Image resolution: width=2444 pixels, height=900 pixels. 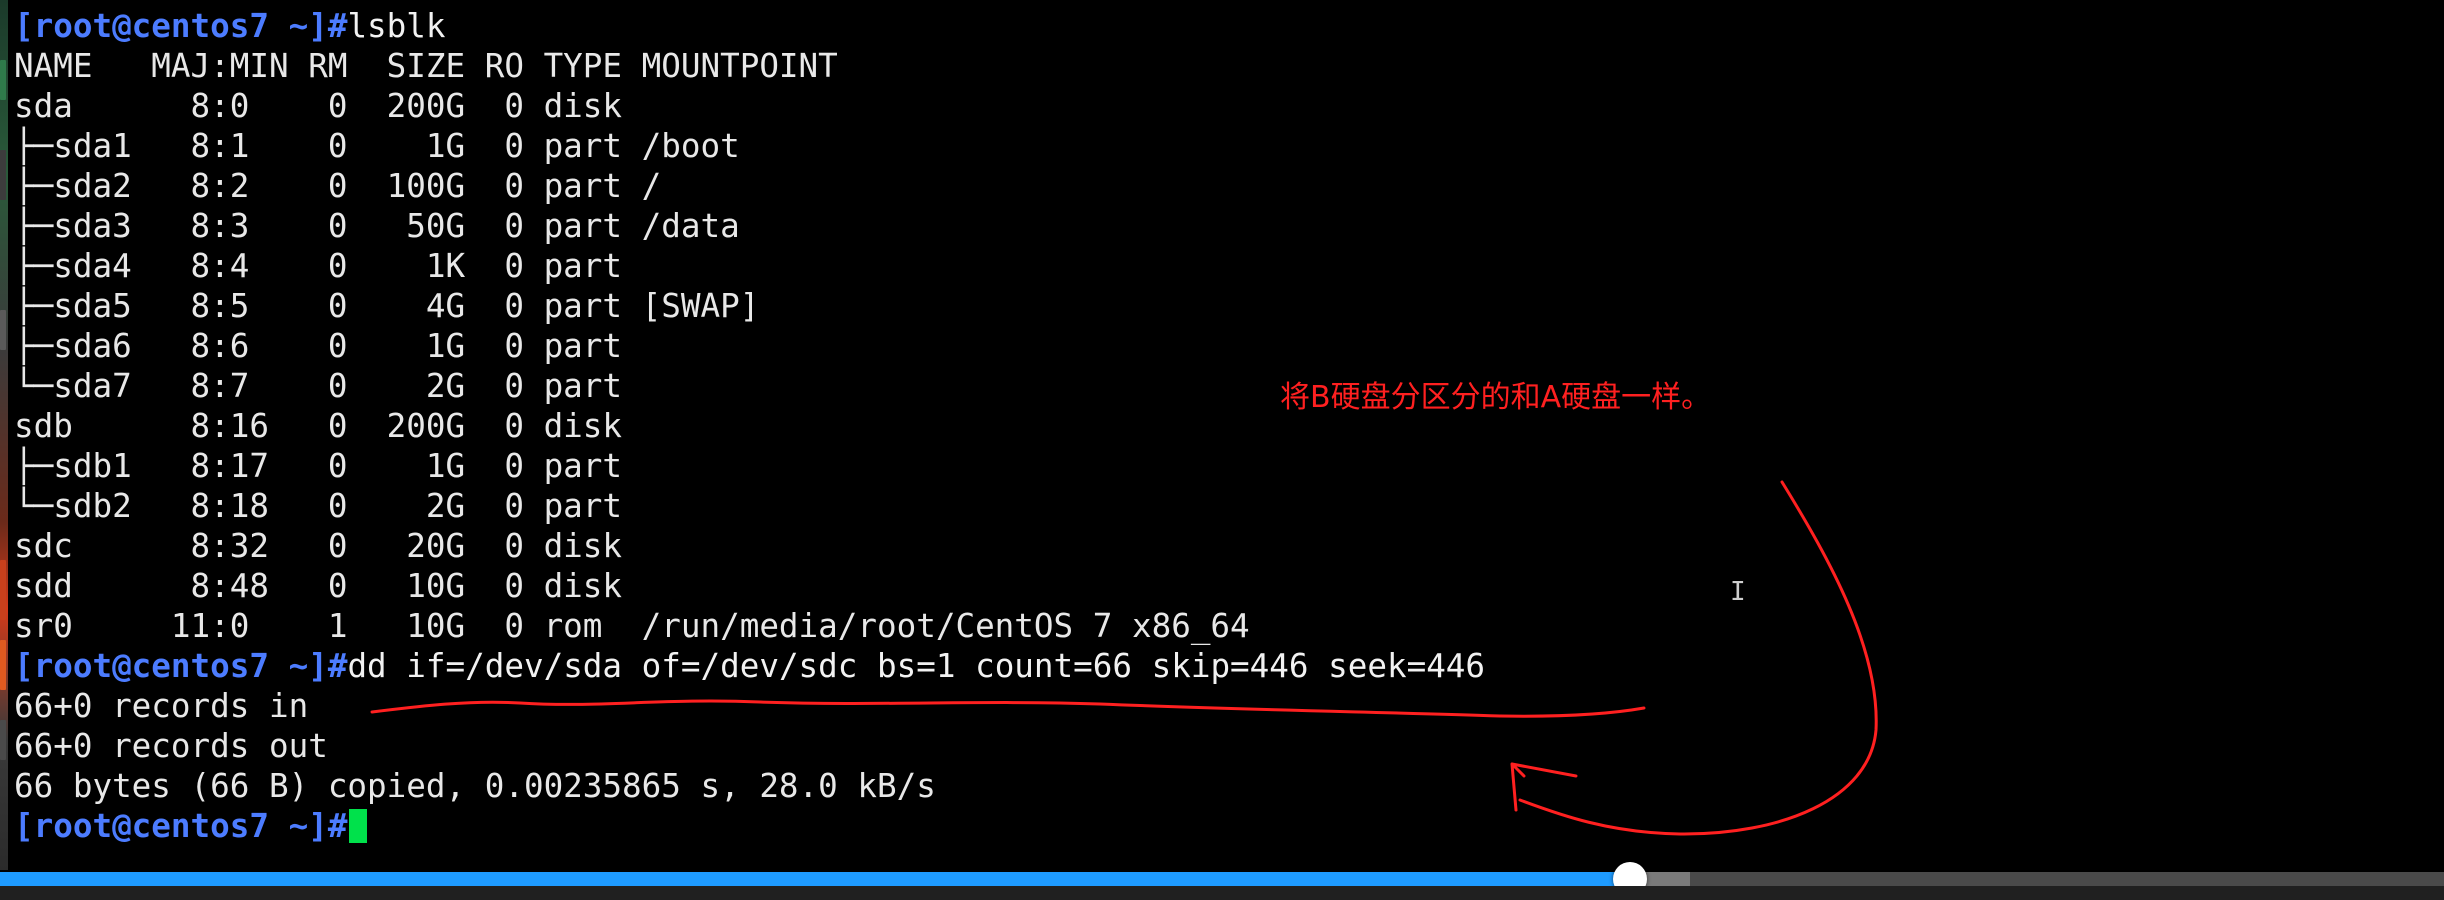 What do you see at coordinates (1496, 397) in the screenshot?
I see `annotation-note: 将B硬盘分区分的和A硬盘一样。` at bounding box center [1496, 397].